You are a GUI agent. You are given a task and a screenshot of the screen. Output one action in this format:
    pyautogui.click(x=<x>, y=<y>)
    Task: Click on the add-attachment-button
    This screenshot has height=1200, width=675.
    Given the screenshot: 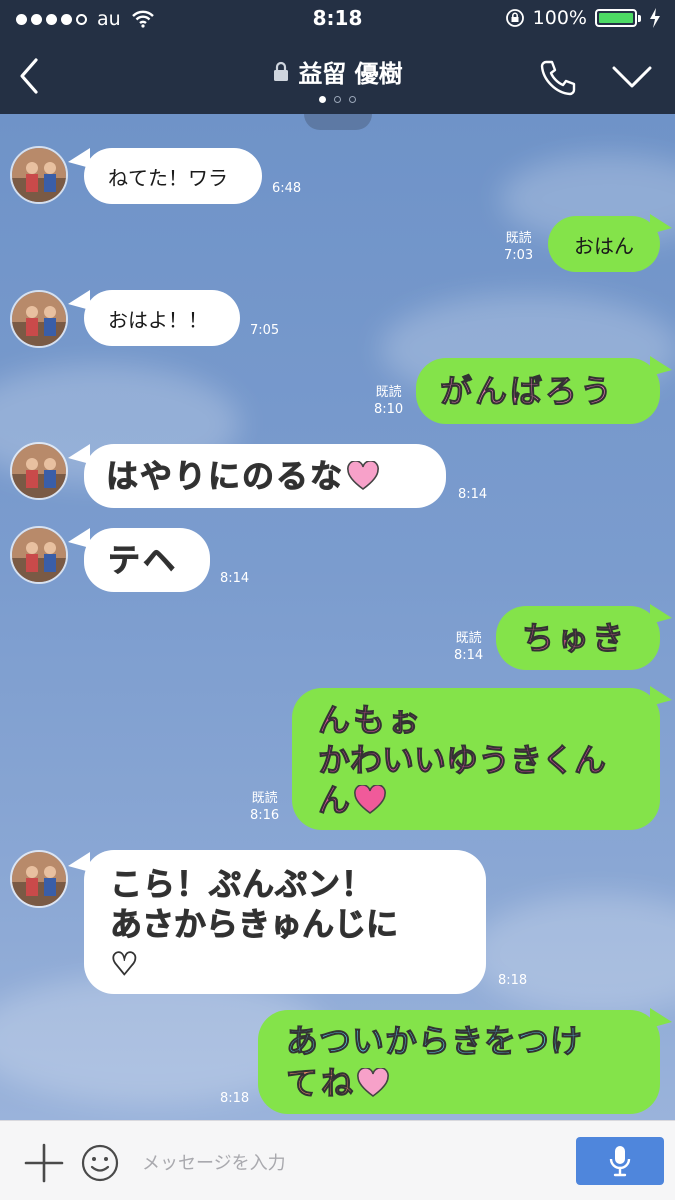 What is the action you would take?
    pyautogui.click(x=44, y=1163)
    